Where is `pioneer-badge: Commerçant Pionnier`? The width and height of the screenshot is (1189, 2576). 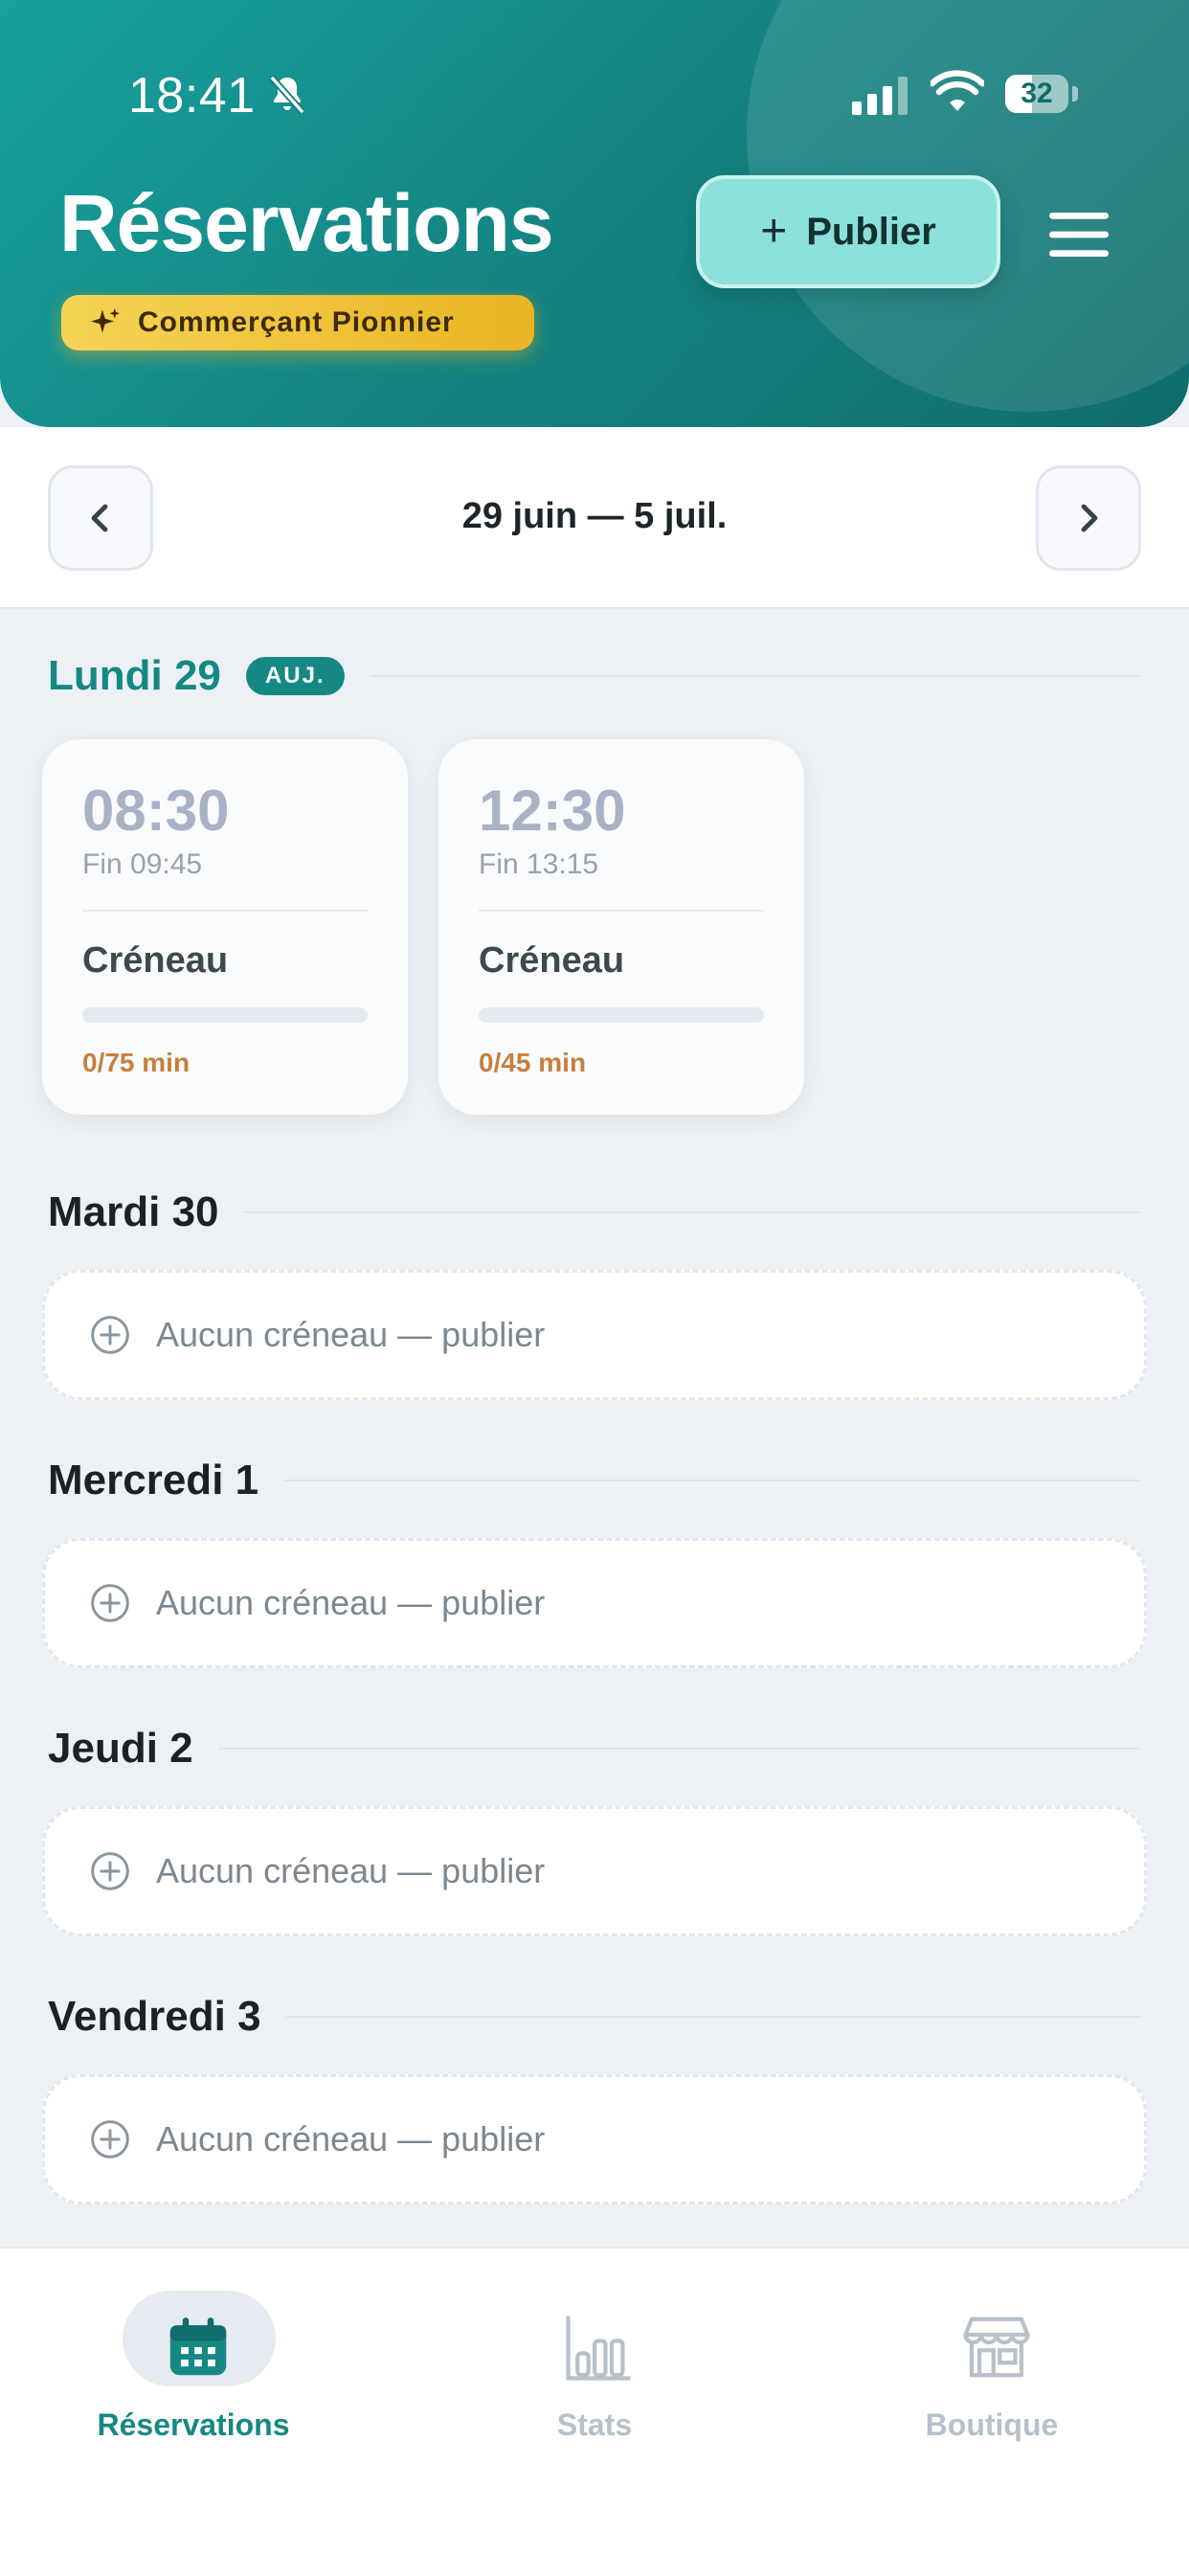
pioneer-badge: Commerçant Pionnier is located at coordinates (297, 322).